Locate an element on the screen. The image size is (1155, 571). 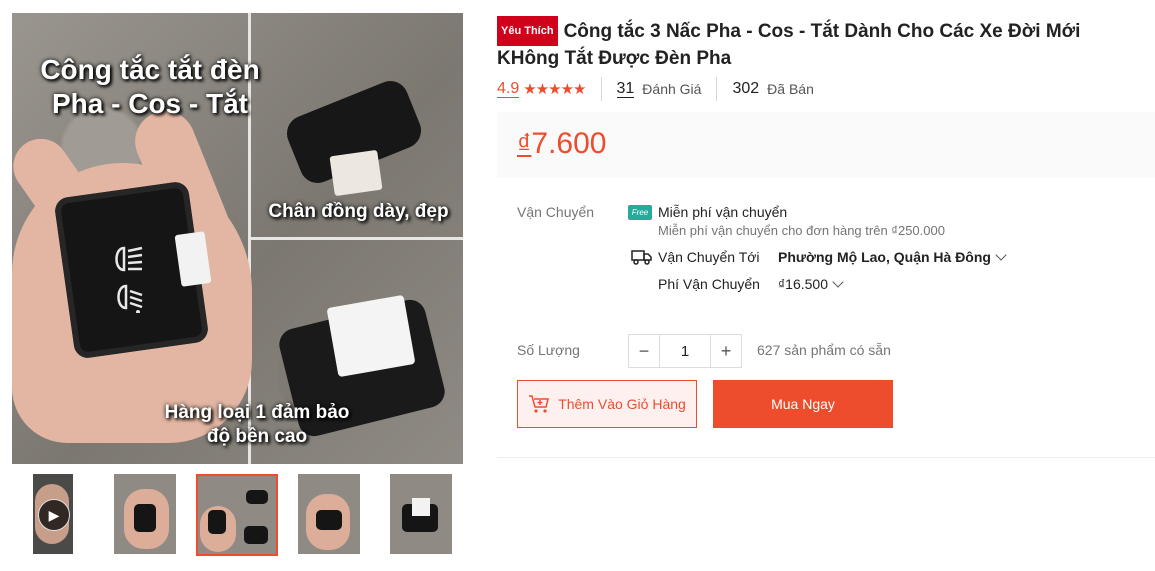
overlay-caption-line: độ bền cao is located at coordinates (257, 436).